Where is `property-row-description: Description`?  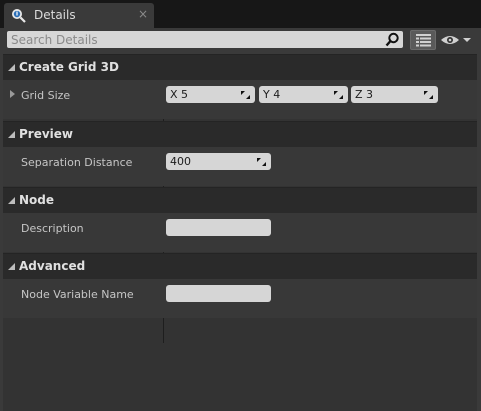
property-row-description: Description is located at coordinates (240, 232).